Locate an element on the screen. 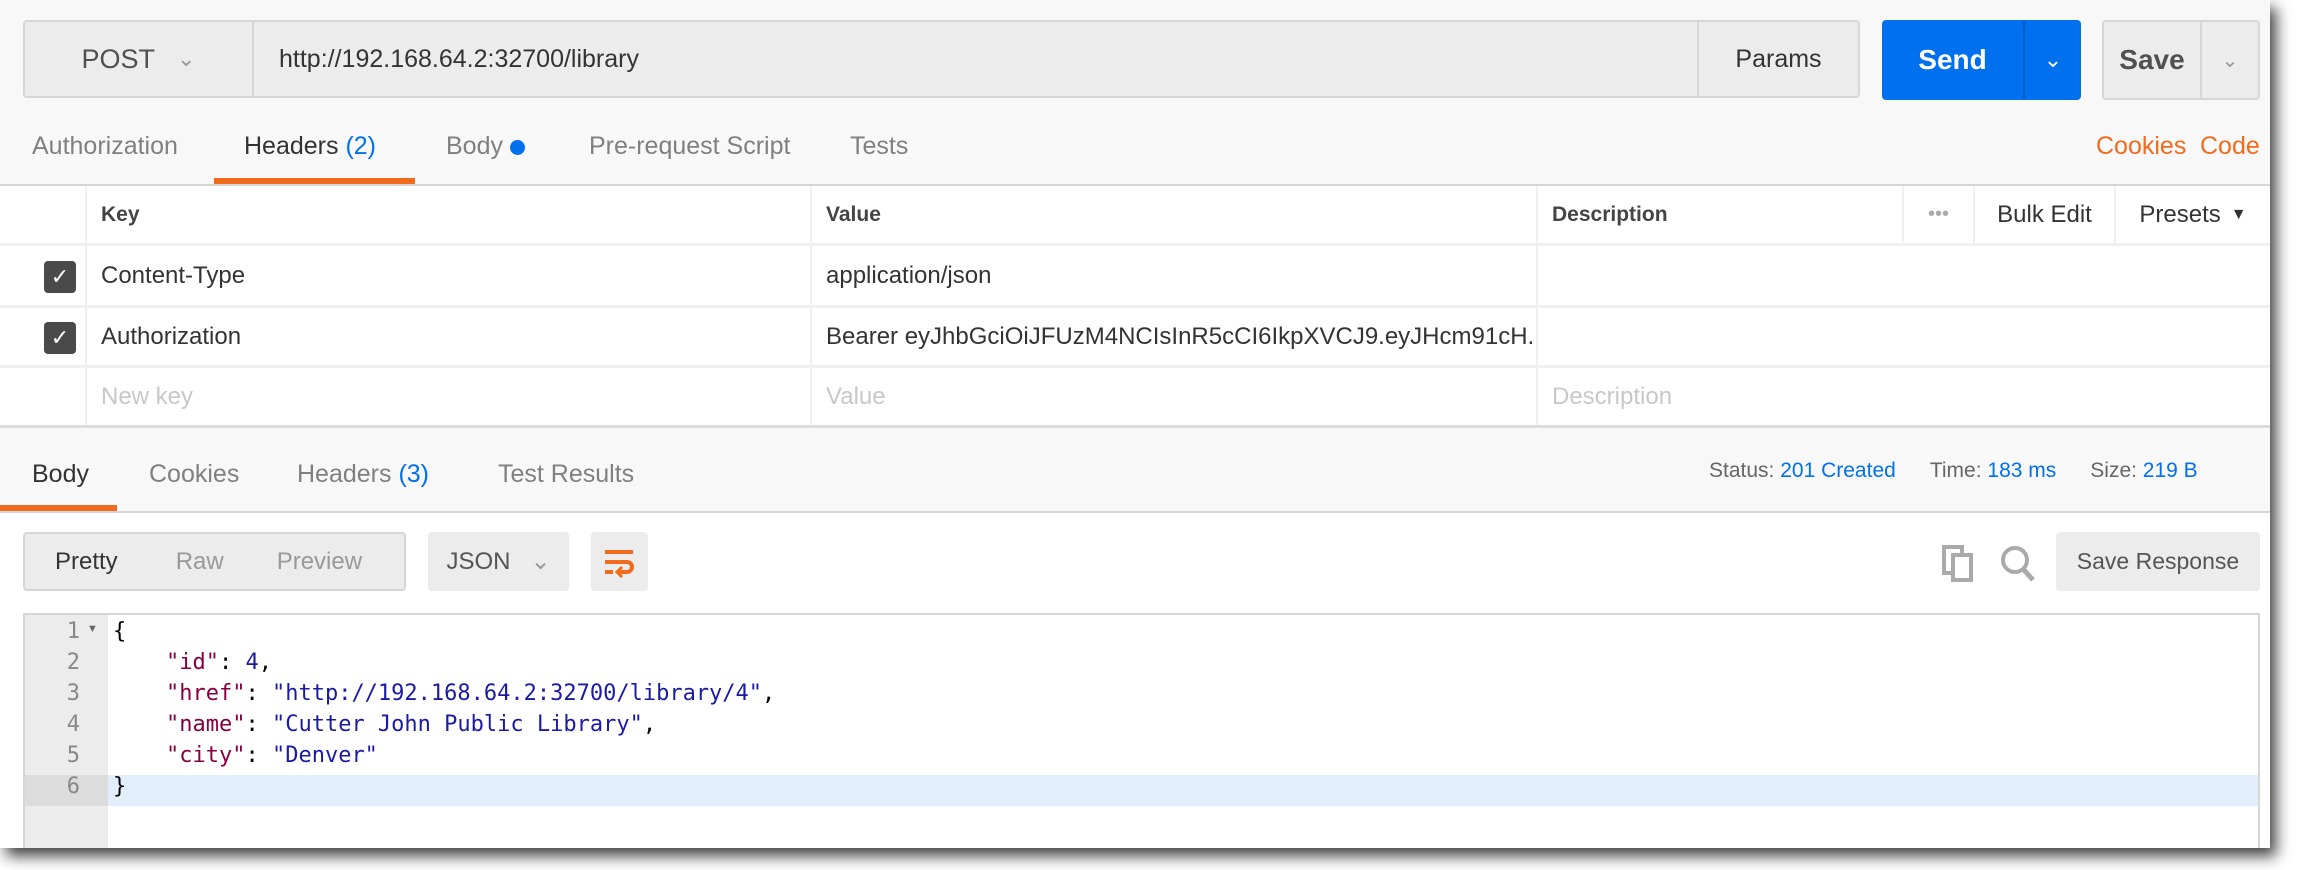  new-description-input: Description is located at coordinates (1903, 396).